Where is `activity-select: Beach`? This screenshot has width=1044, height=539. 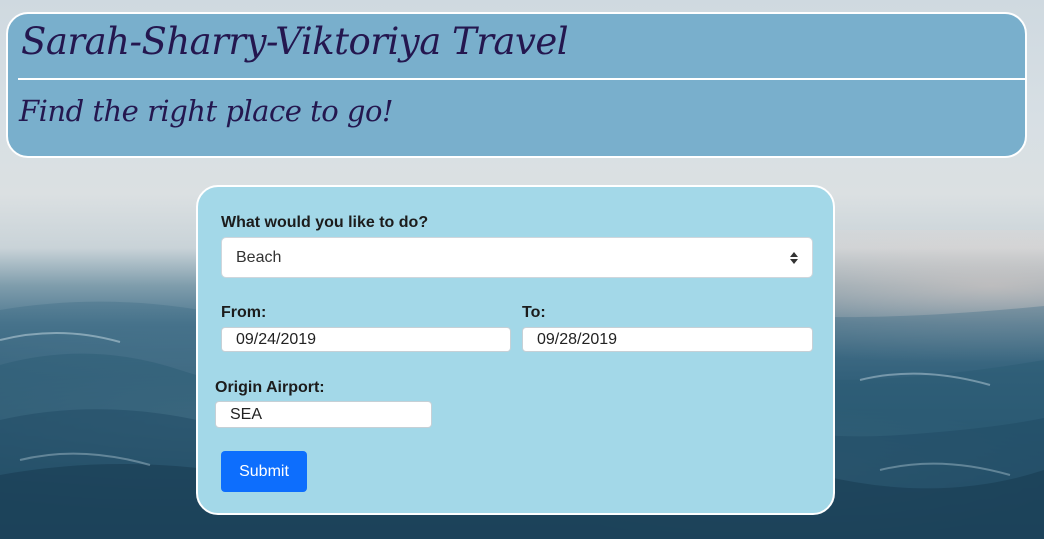
activity-select: Beach is located at coordinates (517, 257).